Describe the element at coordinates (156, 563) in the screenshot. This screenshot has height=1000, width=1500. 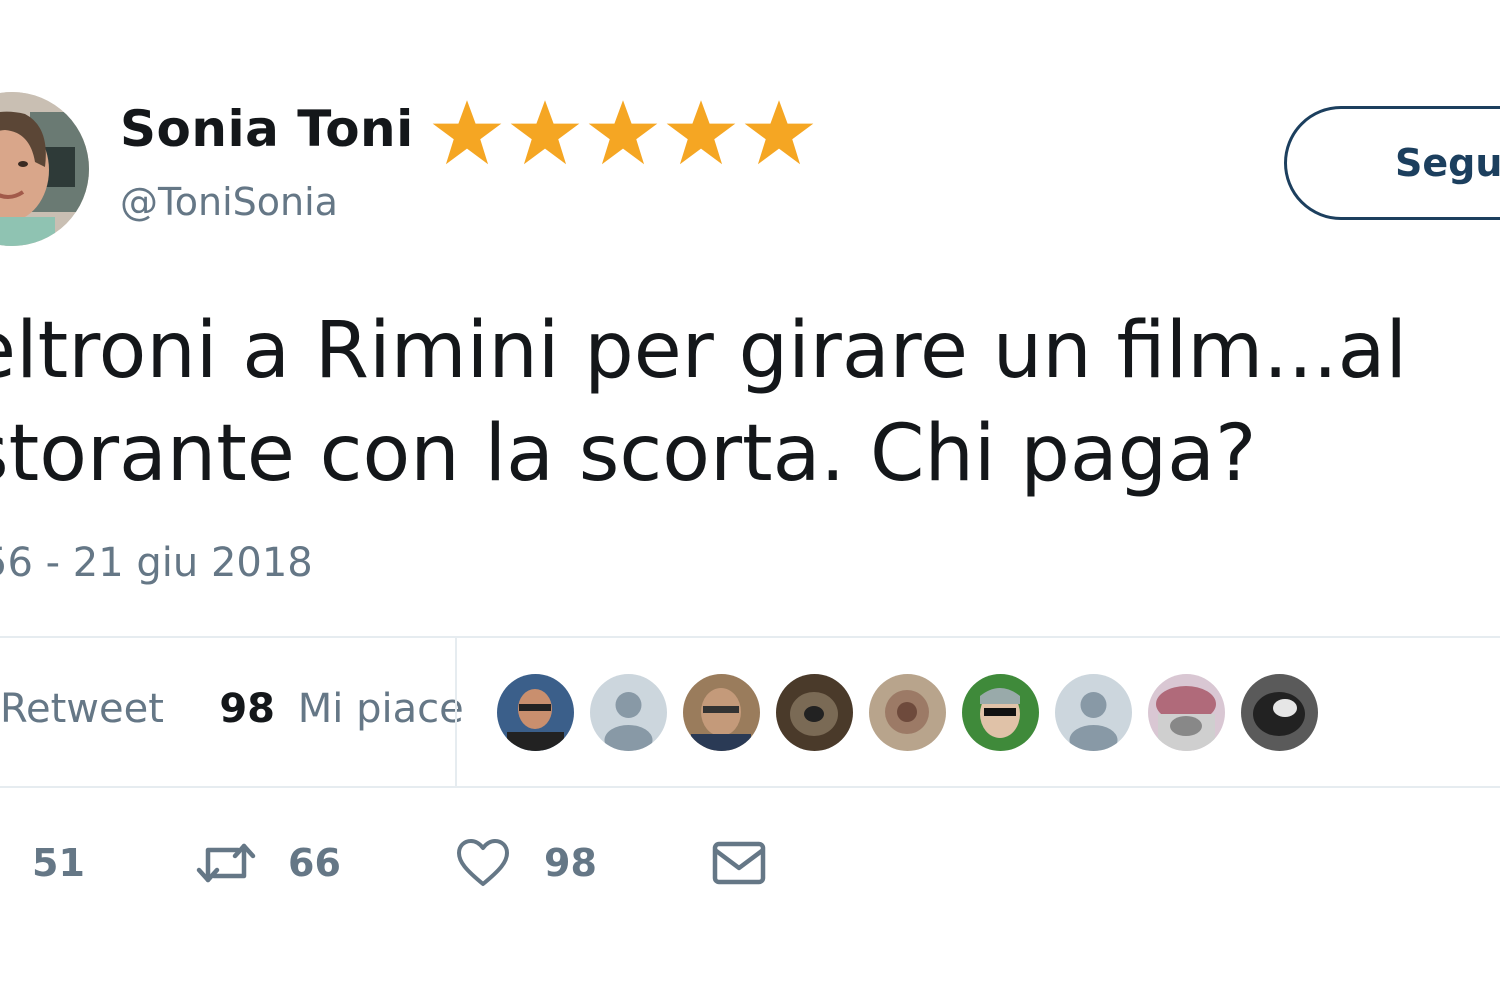
I see `tweet-timestamp: 56 - 21 giu 2018` at that location.